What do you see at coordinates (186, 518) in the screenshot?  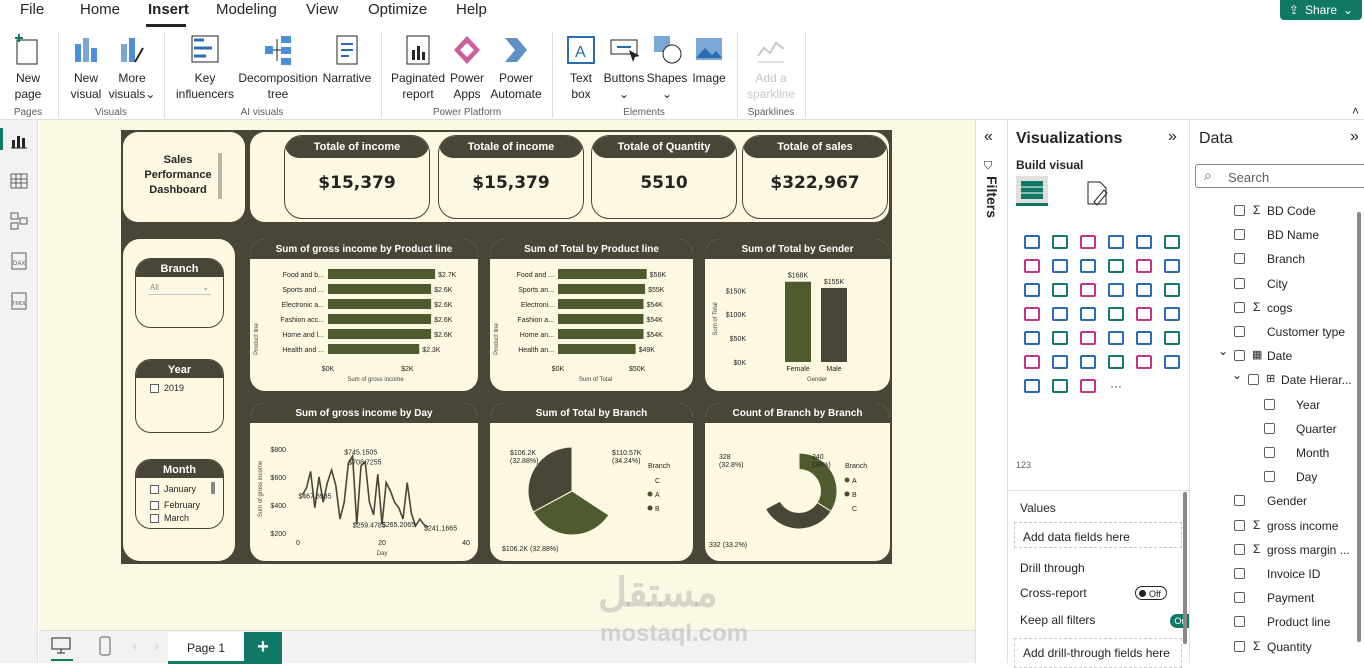 I see `month-option: March` at bounding box center [186, 518].